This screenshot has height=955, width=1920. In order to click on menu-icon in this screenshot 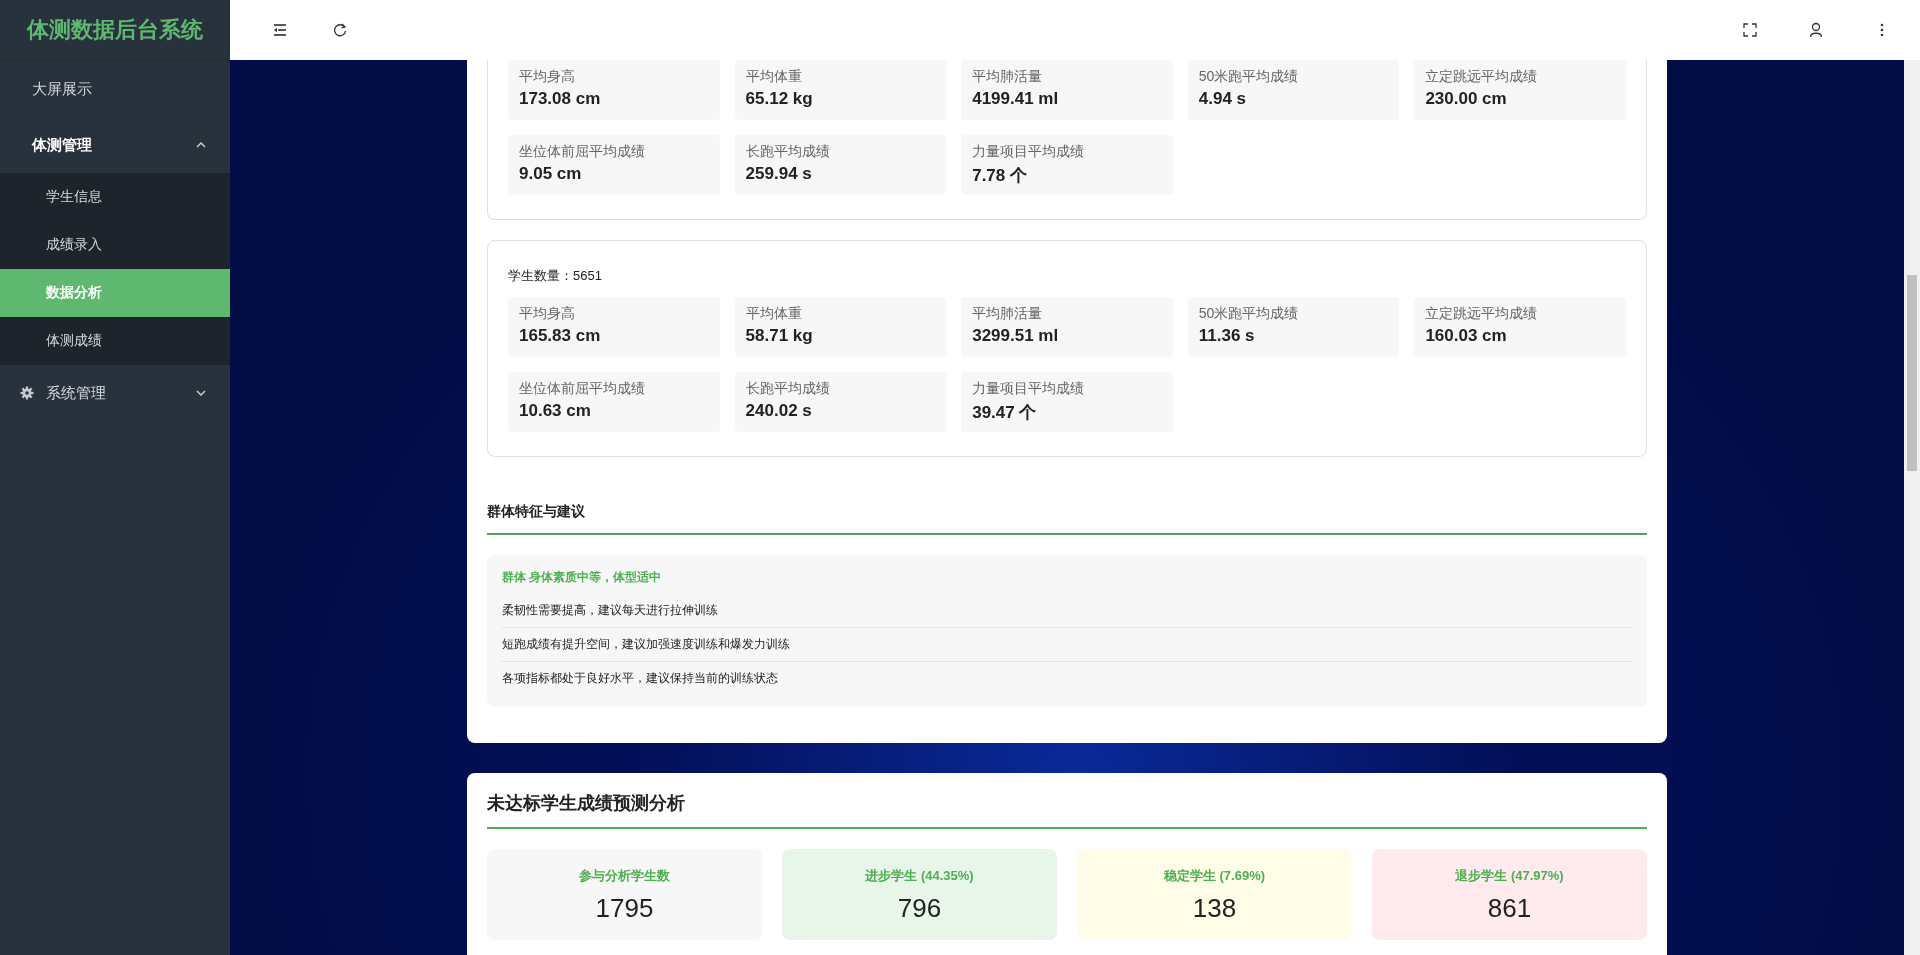, I will do `click(280, 30)`.